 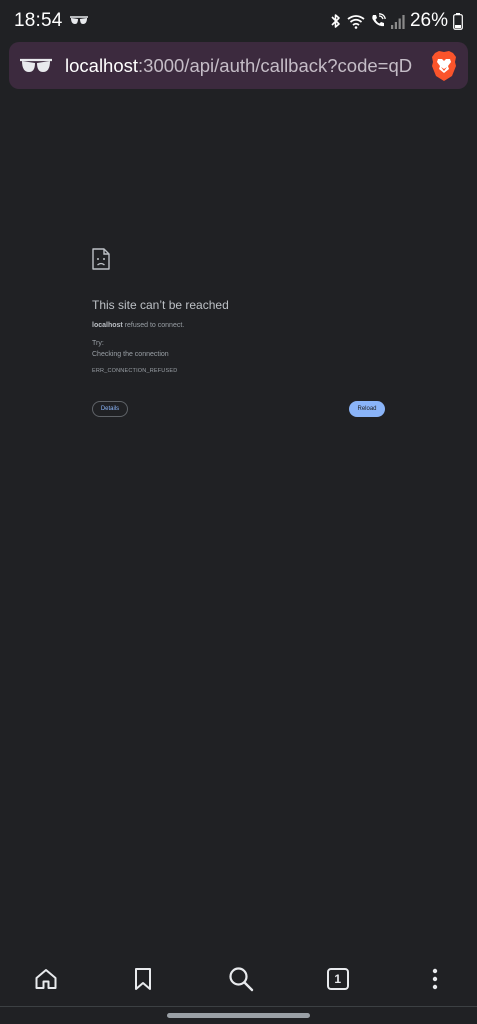 I want to click on status-left: 18:54, so click(x=51, y=21).